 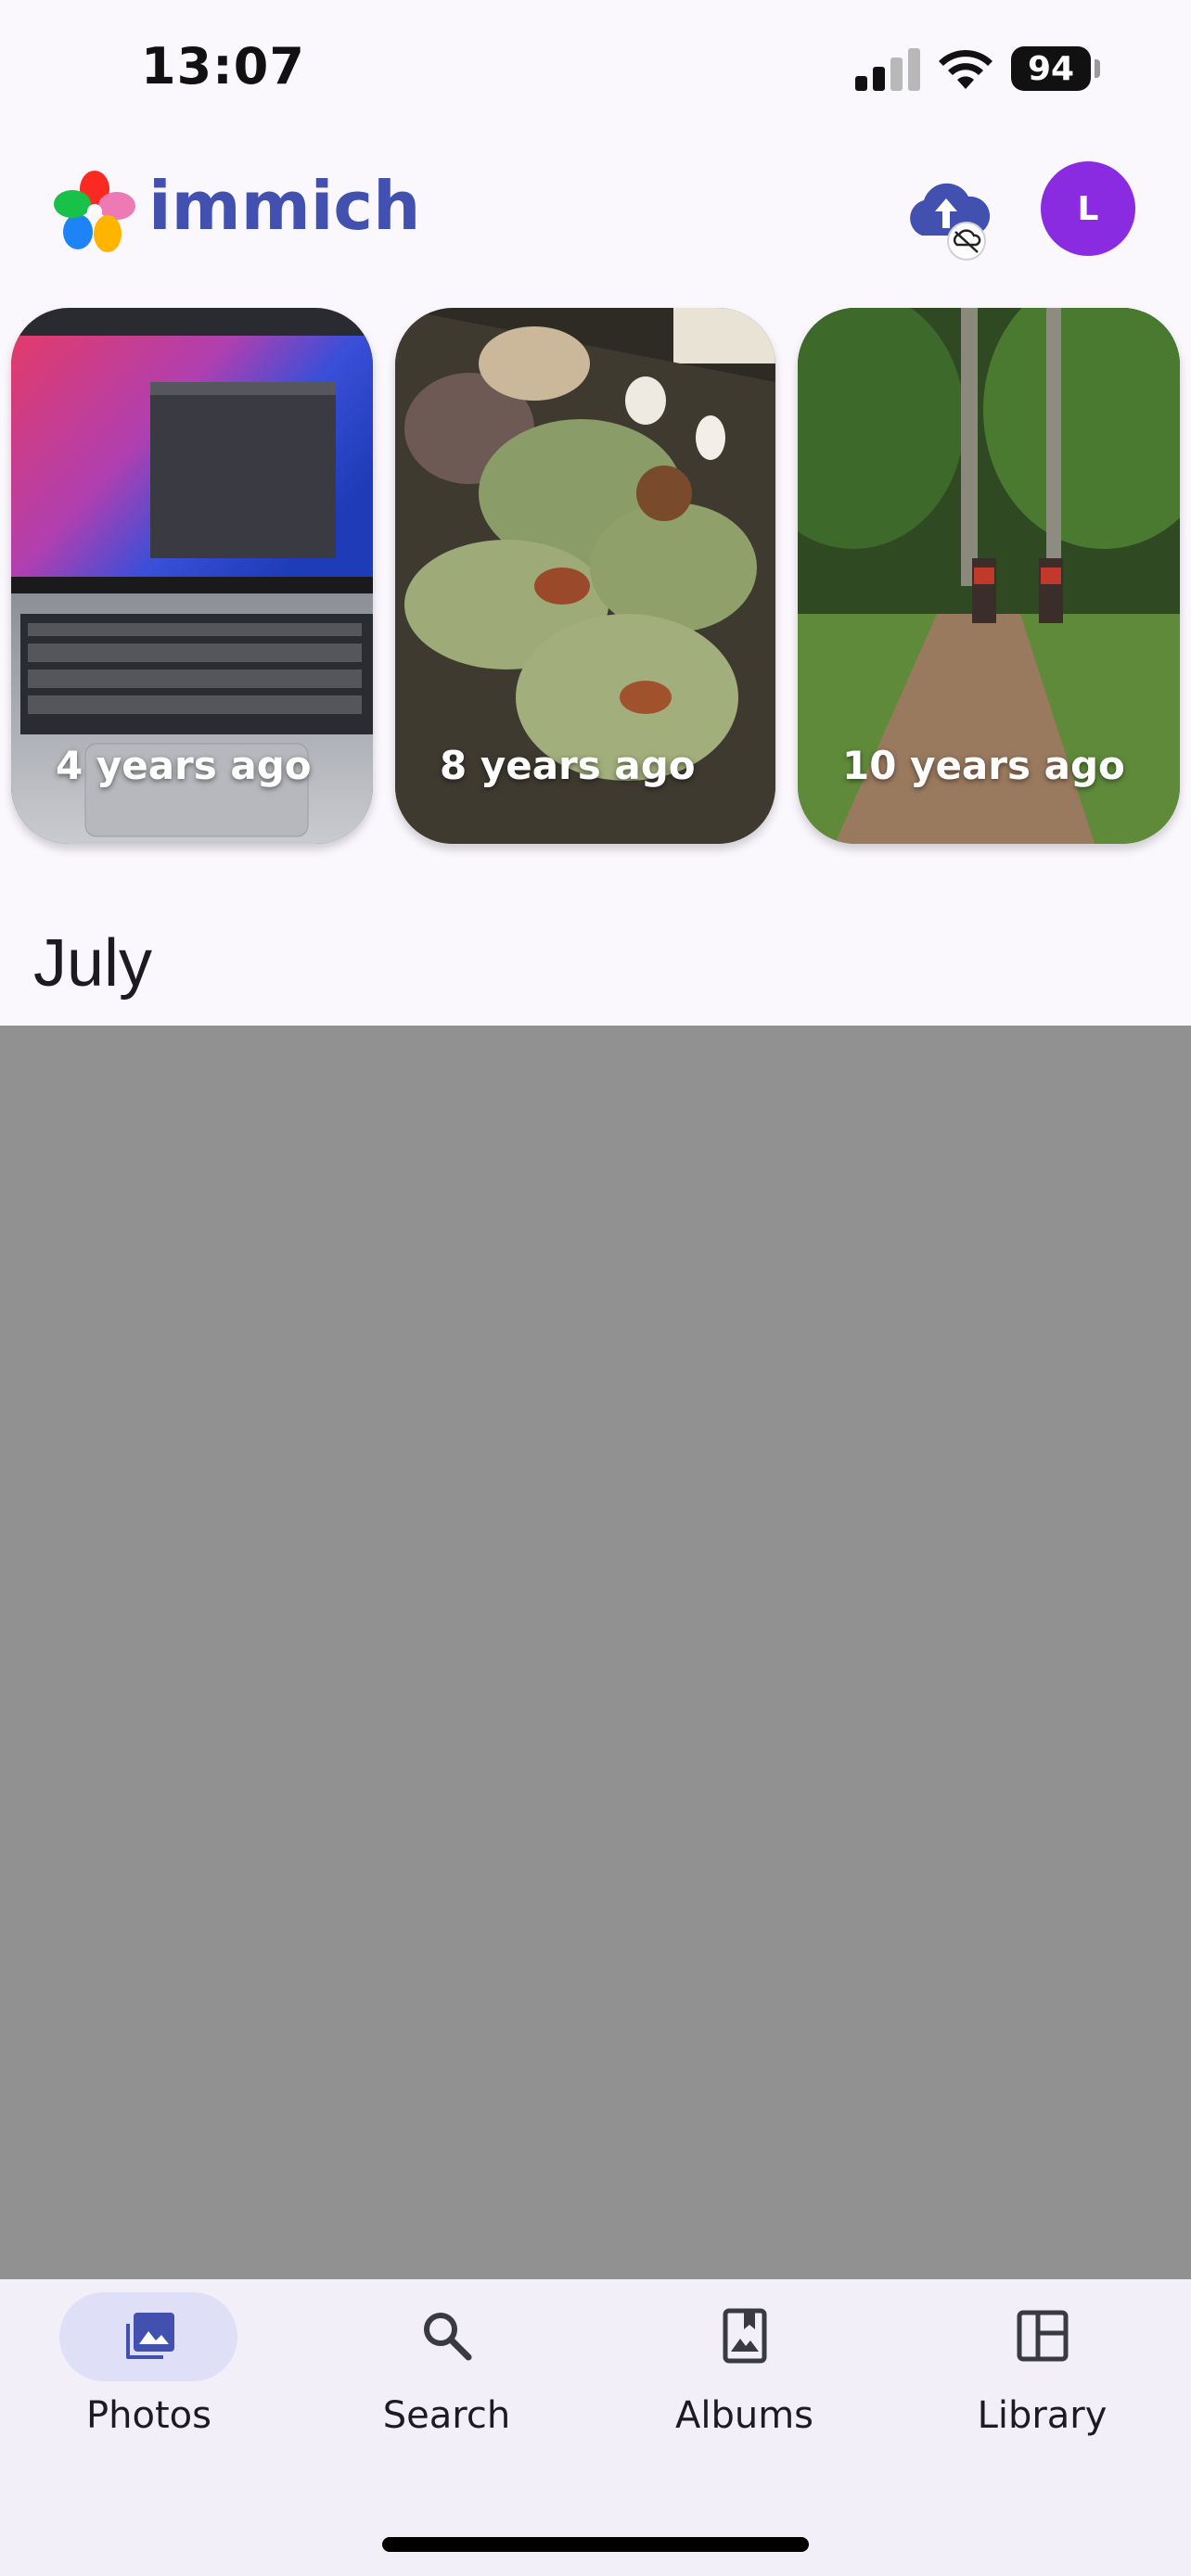 I want to click on home-indicator, so click(x=595, y=2544).